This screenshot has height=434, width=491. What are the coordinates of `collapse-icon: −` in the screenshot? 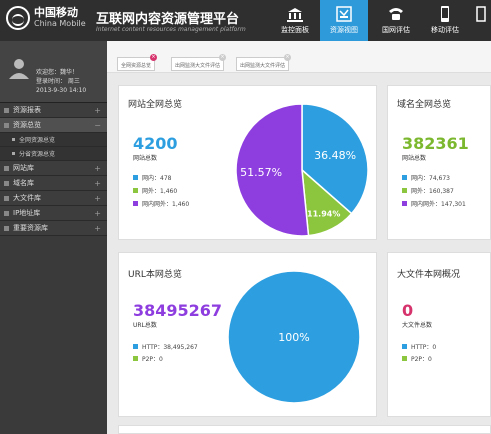 It's located at (97, 125).